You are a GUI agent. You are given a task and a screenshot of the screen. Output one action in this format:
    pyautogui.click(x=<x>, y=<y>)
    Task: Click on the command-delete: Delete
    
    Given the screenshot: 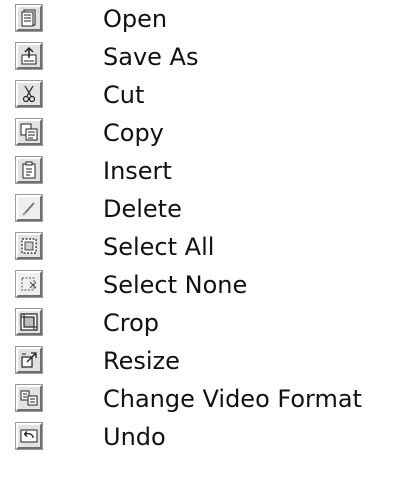 What is the action you would take?
    pyautogui.click(x=198, y=212)
    